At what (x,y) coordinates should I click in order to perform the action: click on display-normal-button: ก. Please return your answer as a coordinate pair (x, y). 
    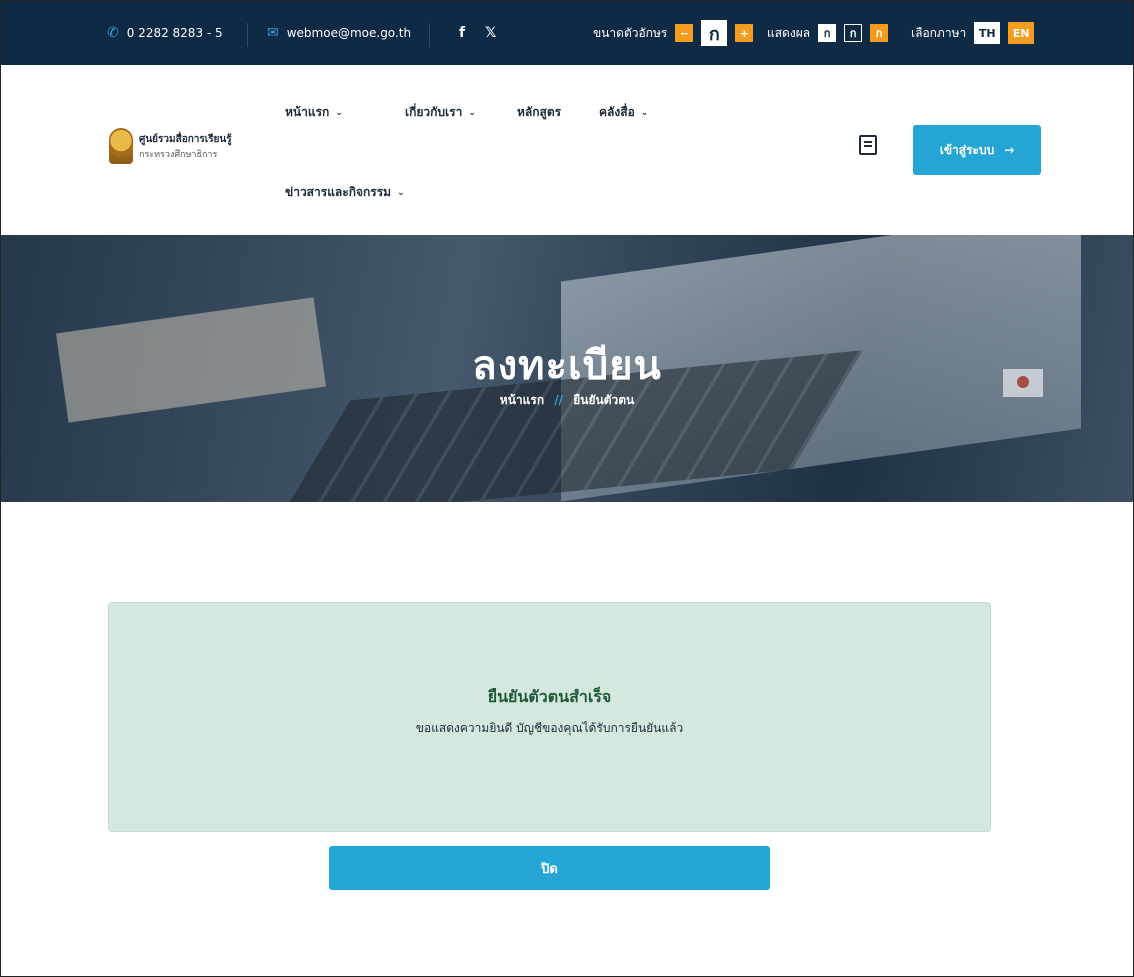
    Looking at the image, I should click on (827, 33).